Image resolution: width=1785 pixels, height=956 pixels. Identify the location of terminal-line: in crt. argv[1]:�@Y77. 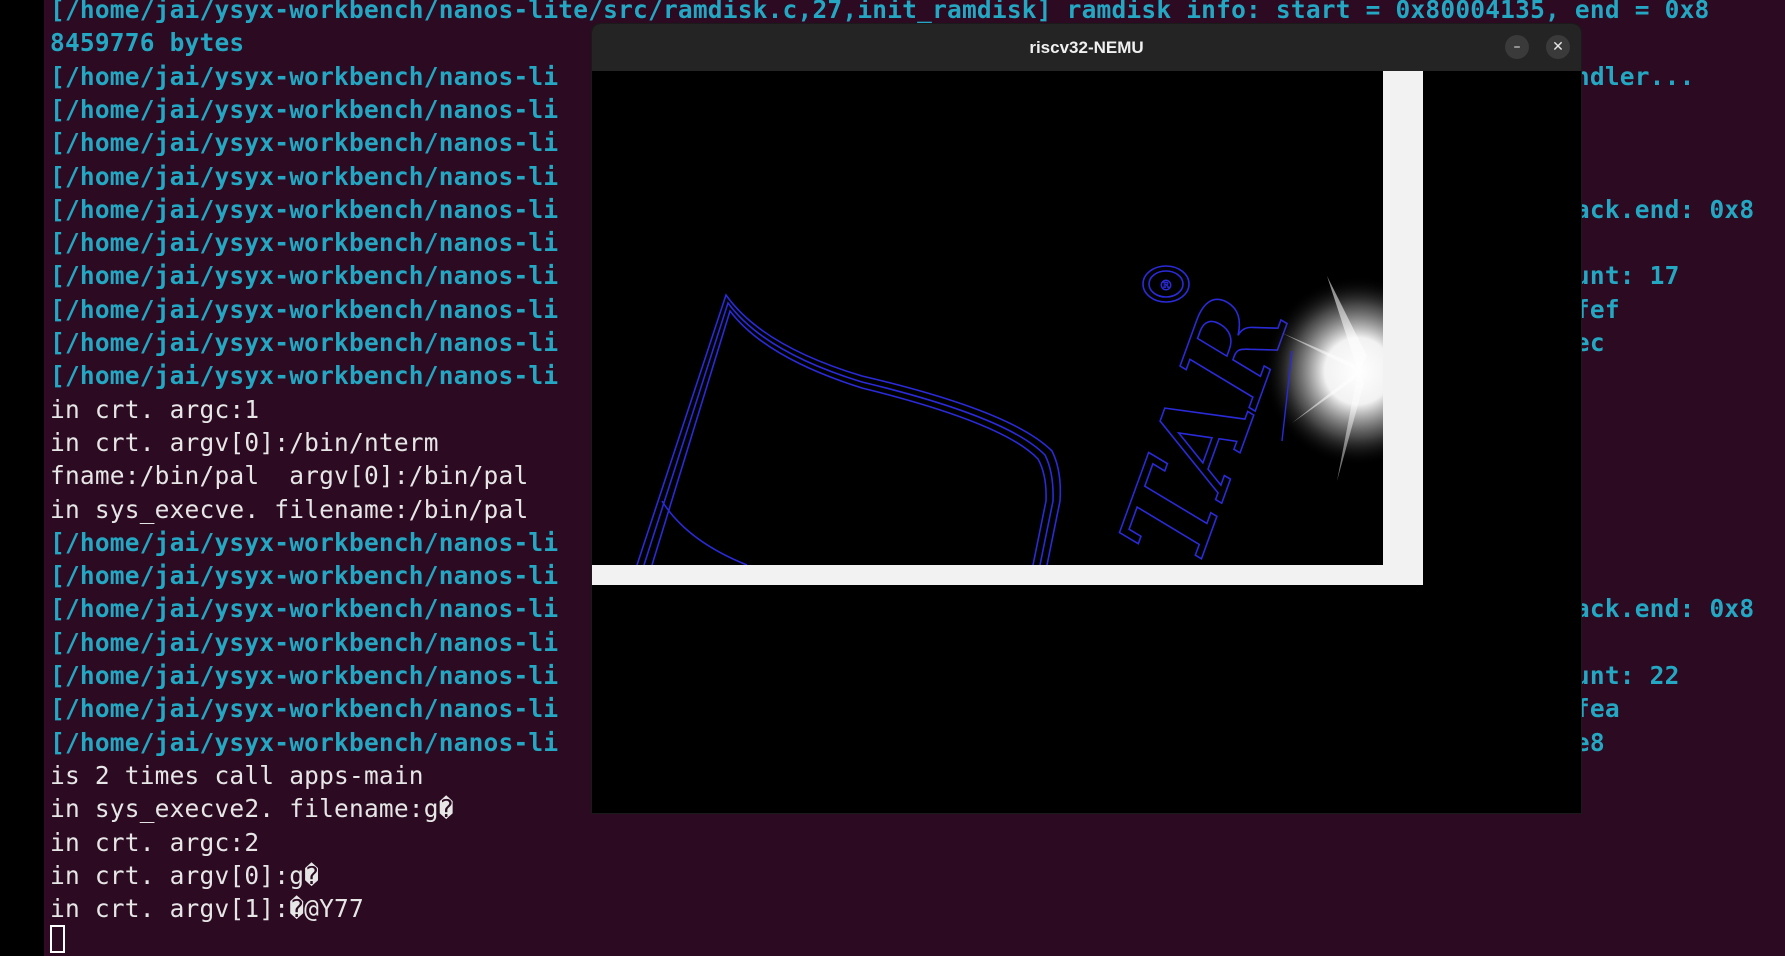
(207, 909).